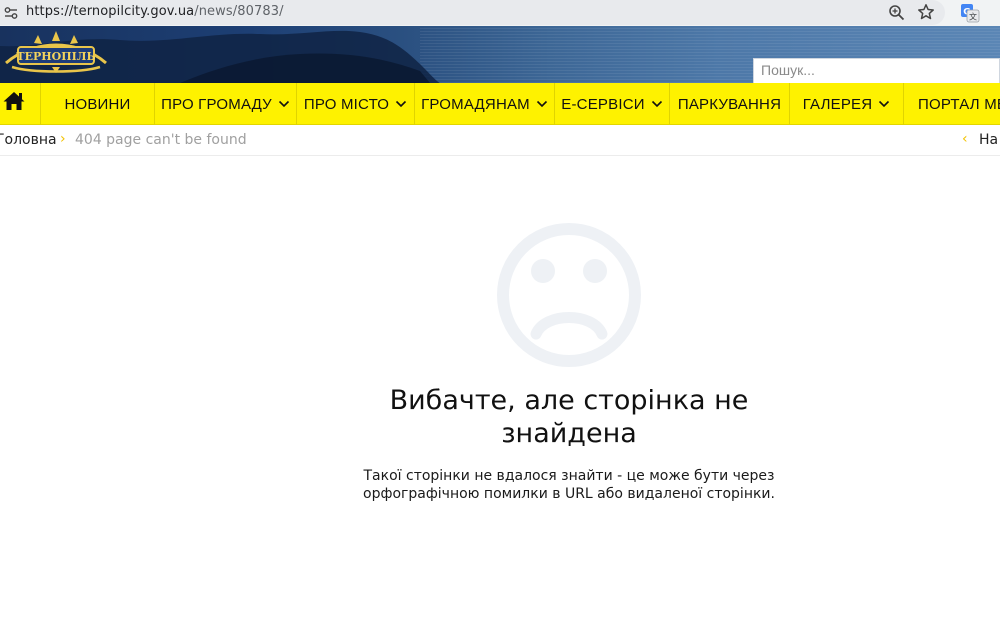  Describe the element at coordinates (569, 417) in the screenshot. I see `page-title: Вибачте, але сторінка не знайдена` at that location.